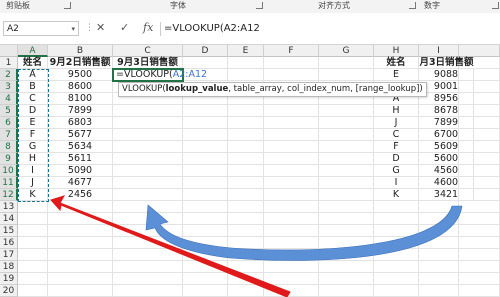 The width and height of the screenshot is (500, 297). What do you see at coordinates (446, 87) in the screenshot?
I see `cell-sales-right: 9001` at bounding box center [446, 87].